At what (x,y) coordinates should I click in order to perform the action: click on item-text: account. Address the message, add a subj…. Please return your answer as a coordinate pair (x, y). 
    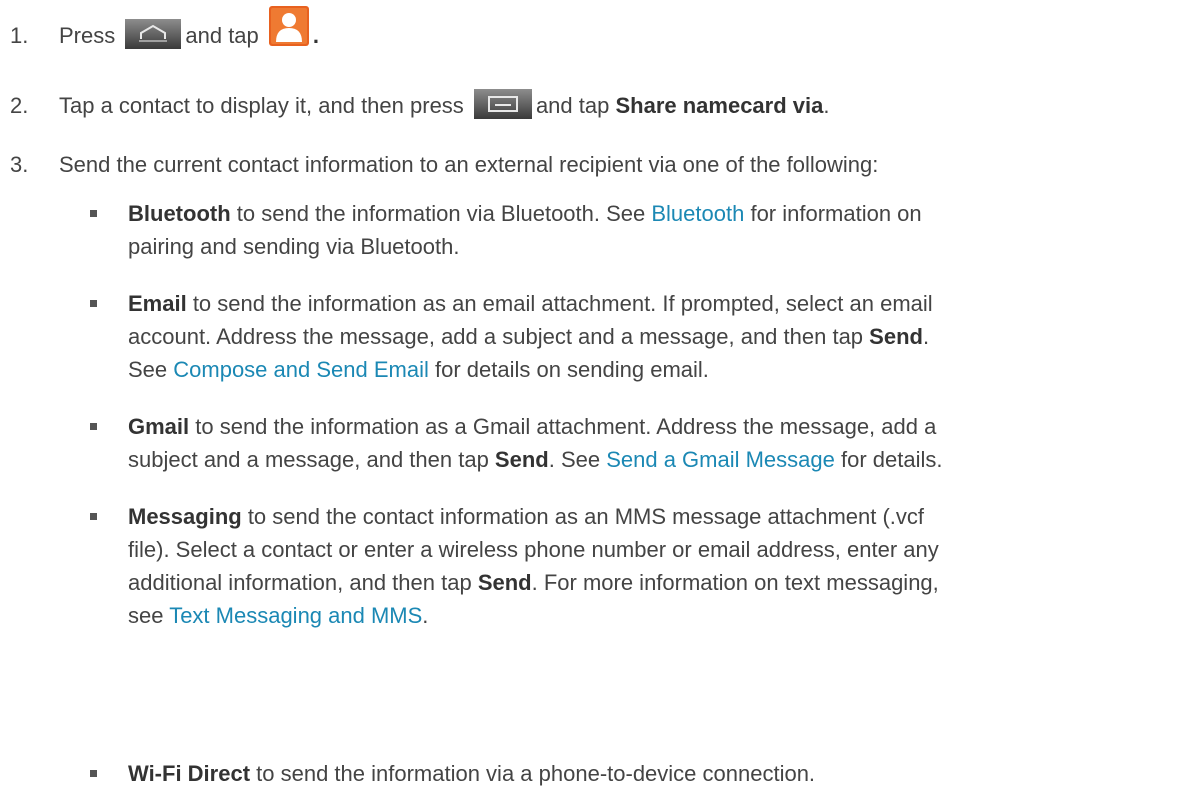
    Looking at the image, I should click on (499, 336).